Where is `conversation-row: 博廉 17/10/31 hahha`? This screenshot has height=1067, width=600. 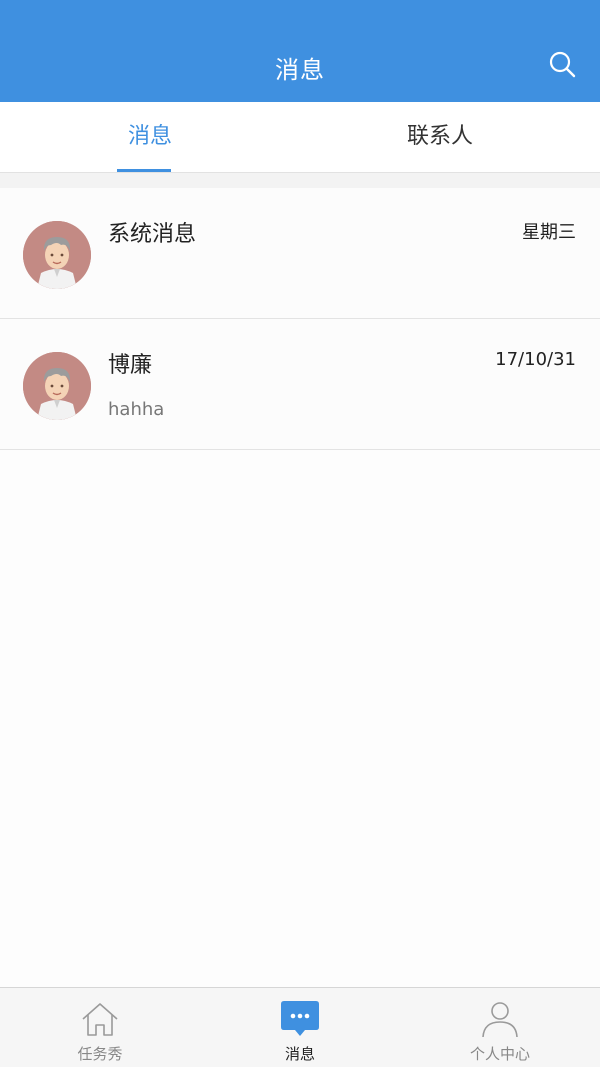 conversation-row: 博廉 17/10/31 hahha is located at coordinates (300, 384).